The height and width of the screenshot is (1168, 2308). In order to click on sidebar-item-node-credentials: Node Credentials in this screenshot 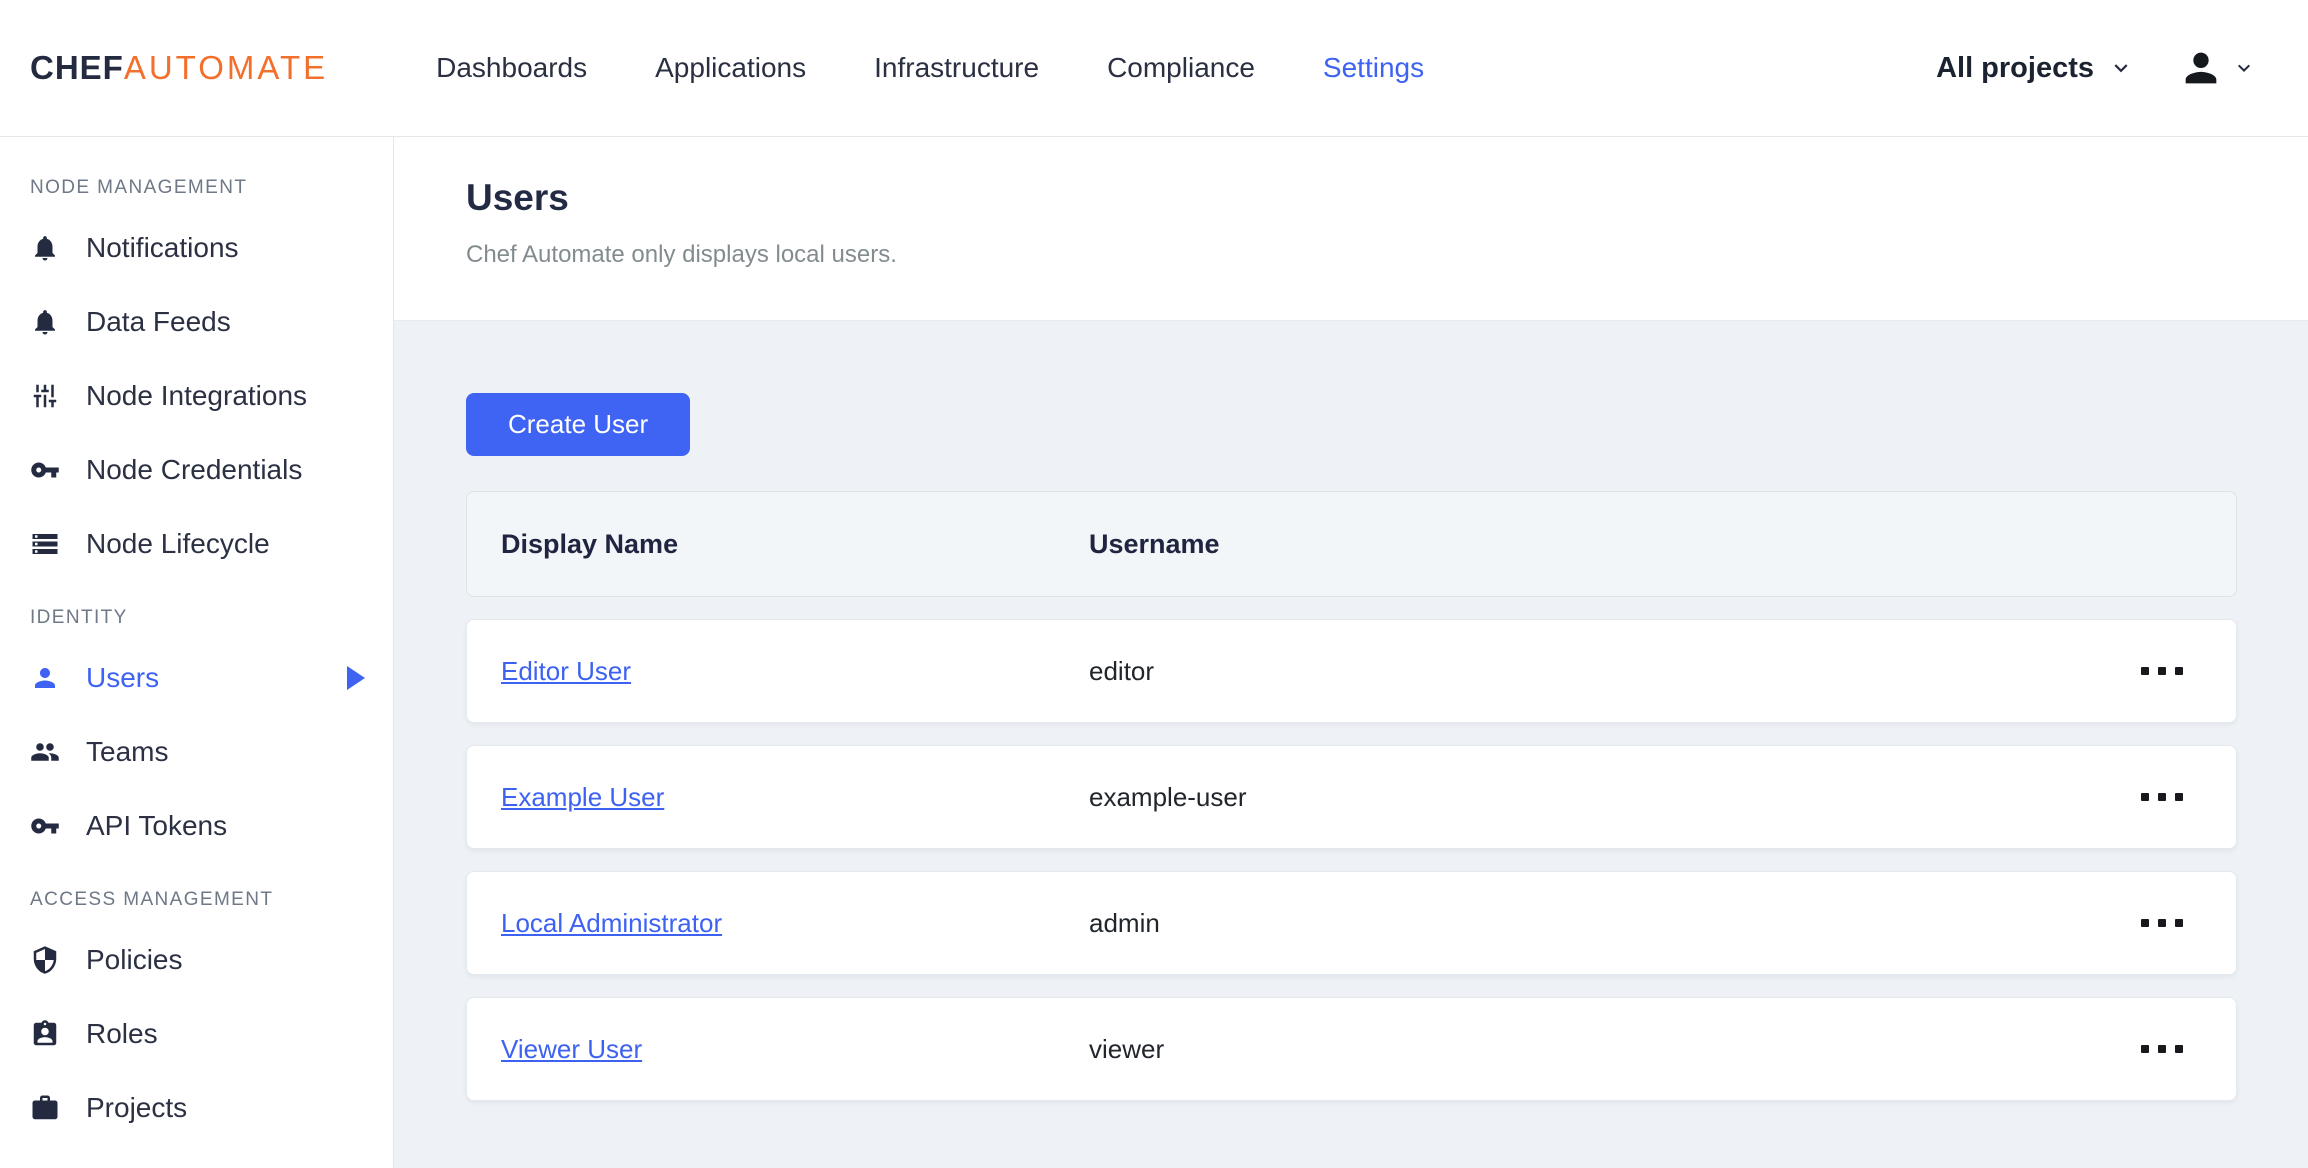, I will do `click(196, 470)`.